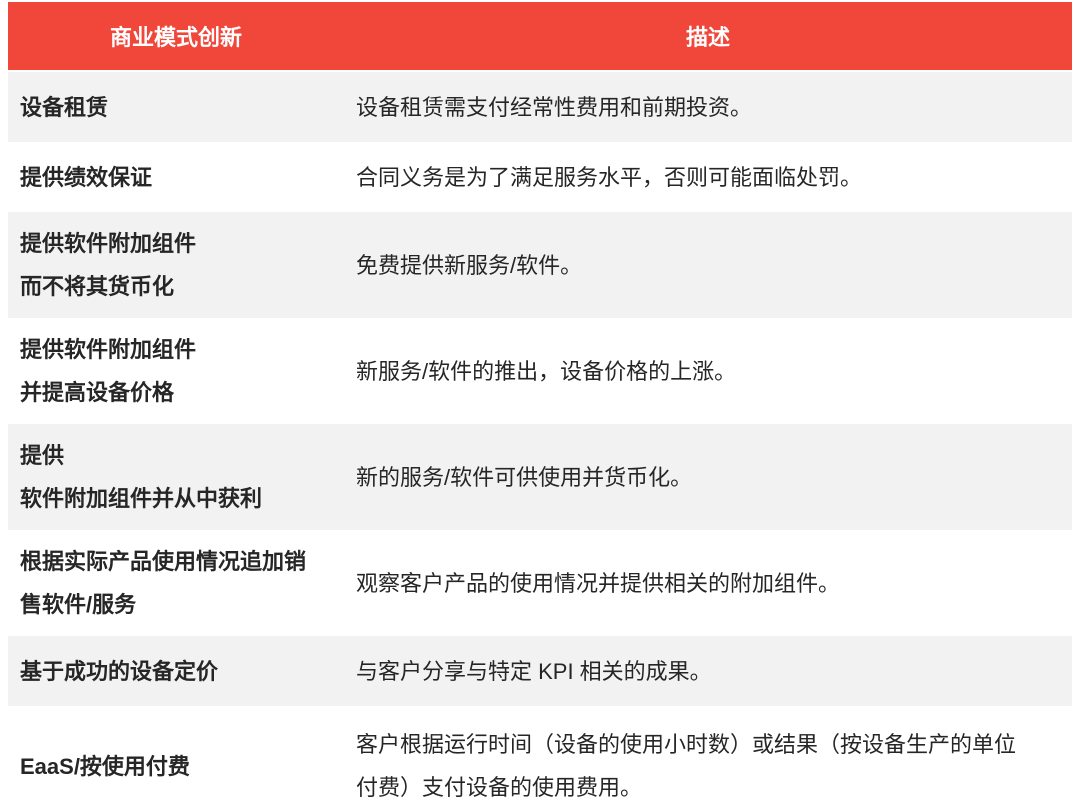 This screenshot has width=1080, height=810. What do you see at coordinates (97, 286) in the screenshot?
I see `model-text: 而不将其货币化` at bounding box center [97, 286].